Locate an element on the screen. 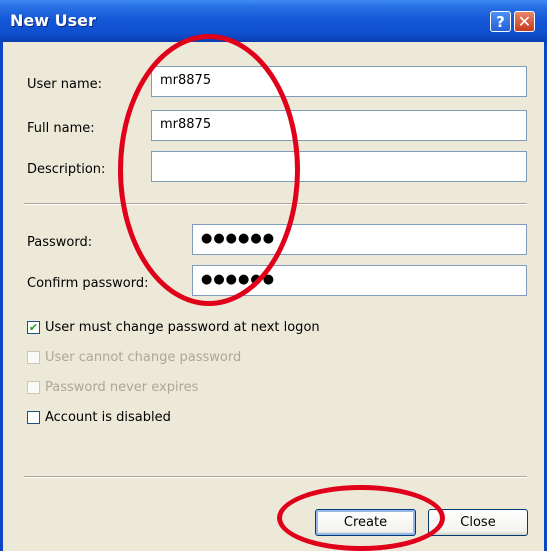  create-button-label: Create is located at coordinates (365, 522).